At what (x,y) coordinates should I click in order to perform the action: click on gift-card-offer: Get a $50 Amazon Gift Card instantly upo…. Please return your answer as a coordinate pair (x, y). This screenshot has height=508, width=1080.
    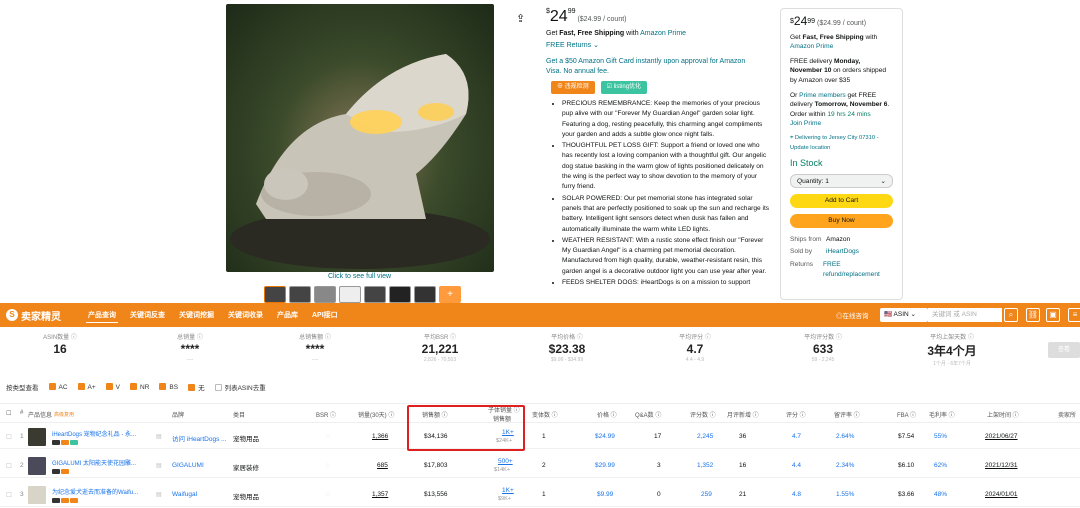
    Looking at the image, I should click on (653, 67).